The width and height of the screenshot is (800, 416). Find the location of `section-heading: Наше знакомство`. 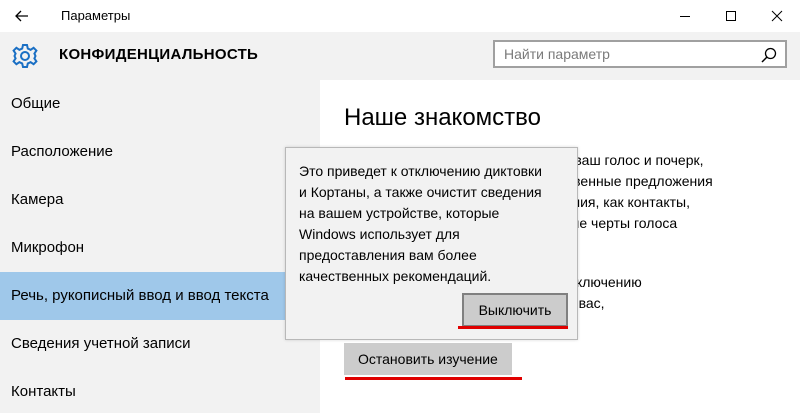

section-heading: Наше знакомство is located at coordinates (442, 117).